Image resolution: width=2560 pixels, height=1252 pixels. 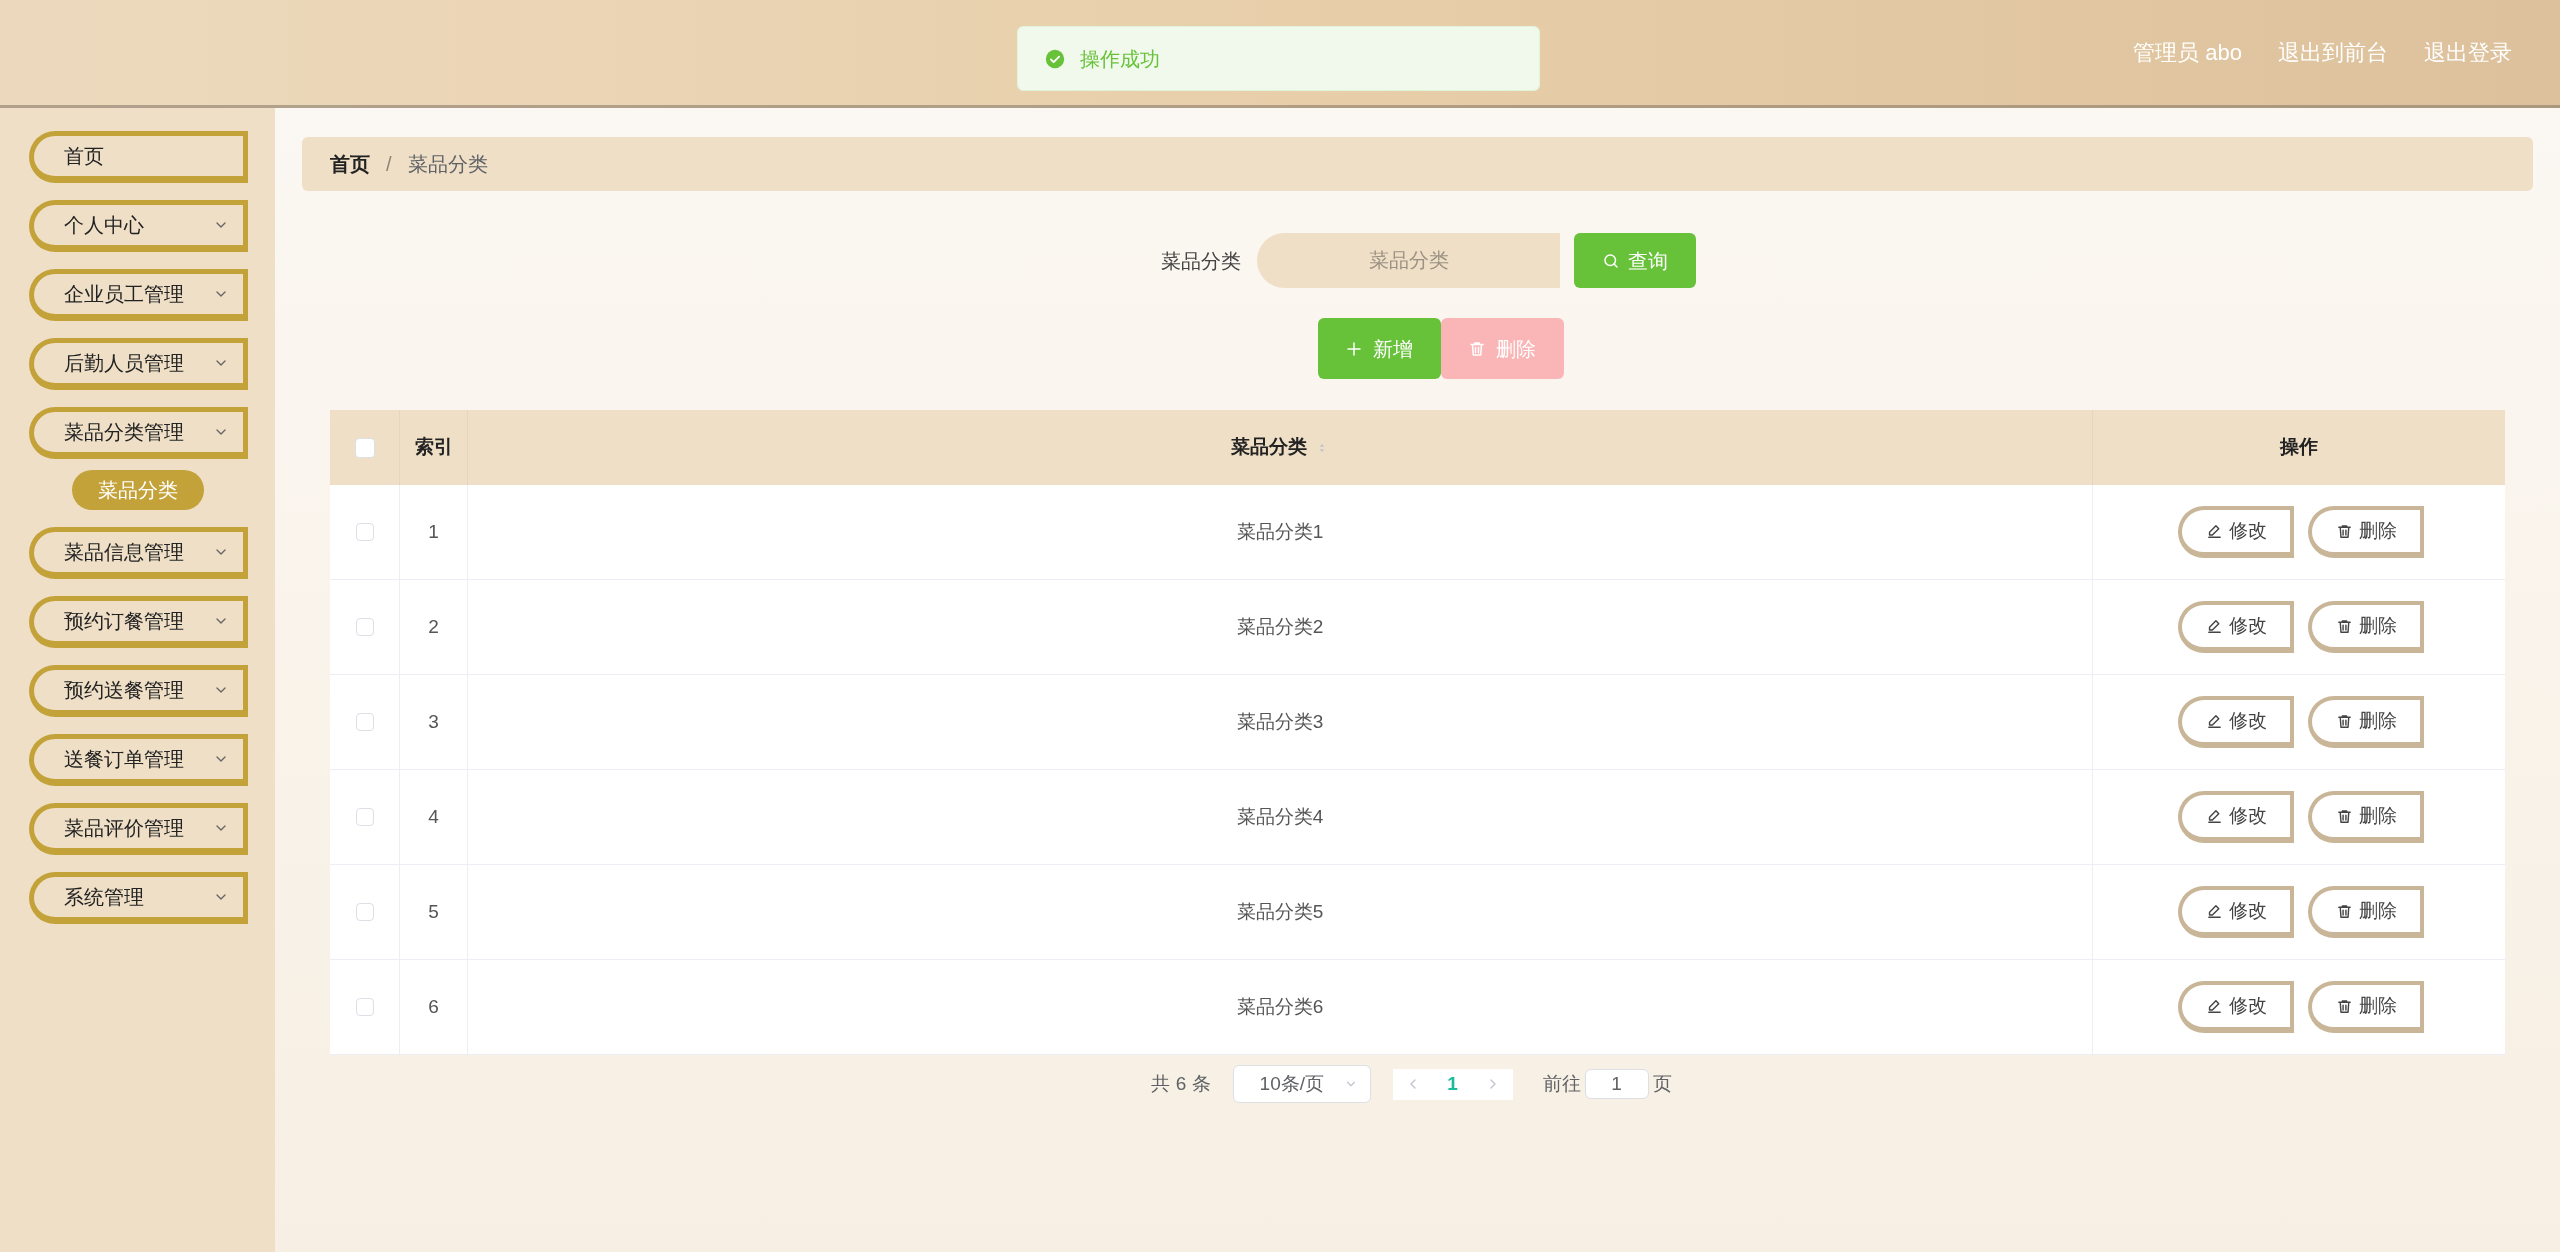 What do you see at coordinates (1408, 260) in the screenshot?
I see `search-field: 菜品分类` at bounding box center [1408, 260].